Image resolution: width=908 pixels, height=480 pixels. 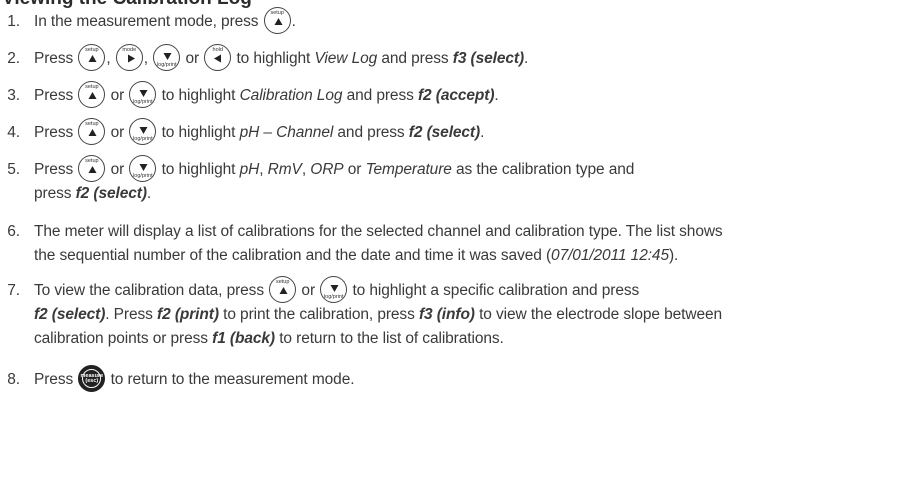 I want to click on step-text: To view the calibration data, press, so click(x=149, y=290).